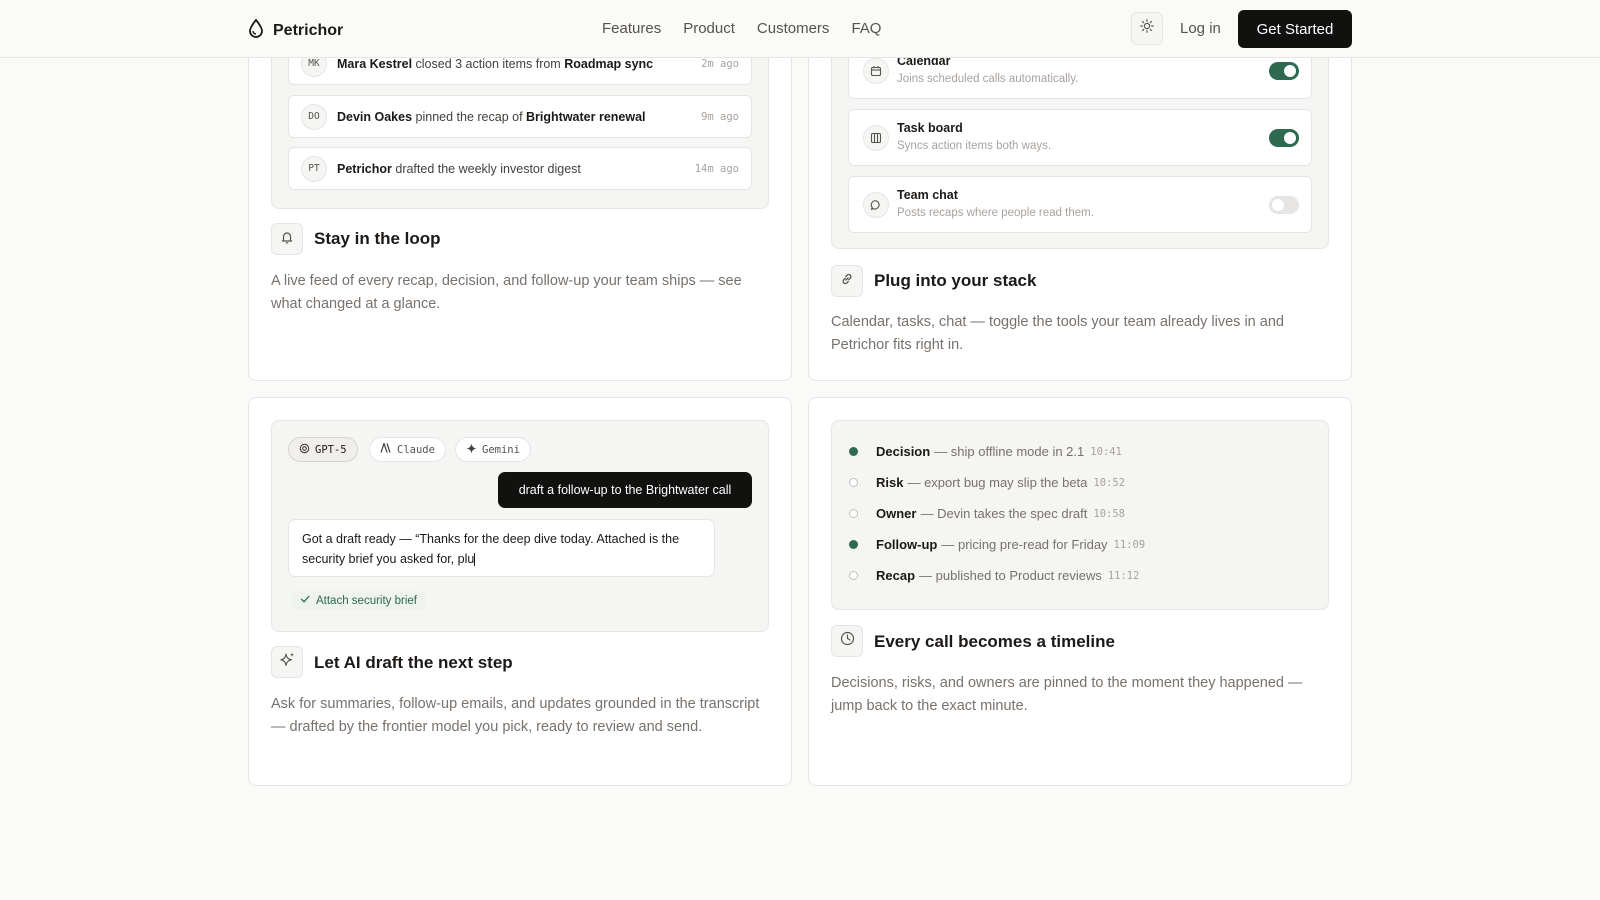 The height and width of the screenshot is (900, 1600). What do you see at coordinates (907, 544) in the screenshot?
I see `timeline-label: Follow-up` at bounding box center [907, 544].